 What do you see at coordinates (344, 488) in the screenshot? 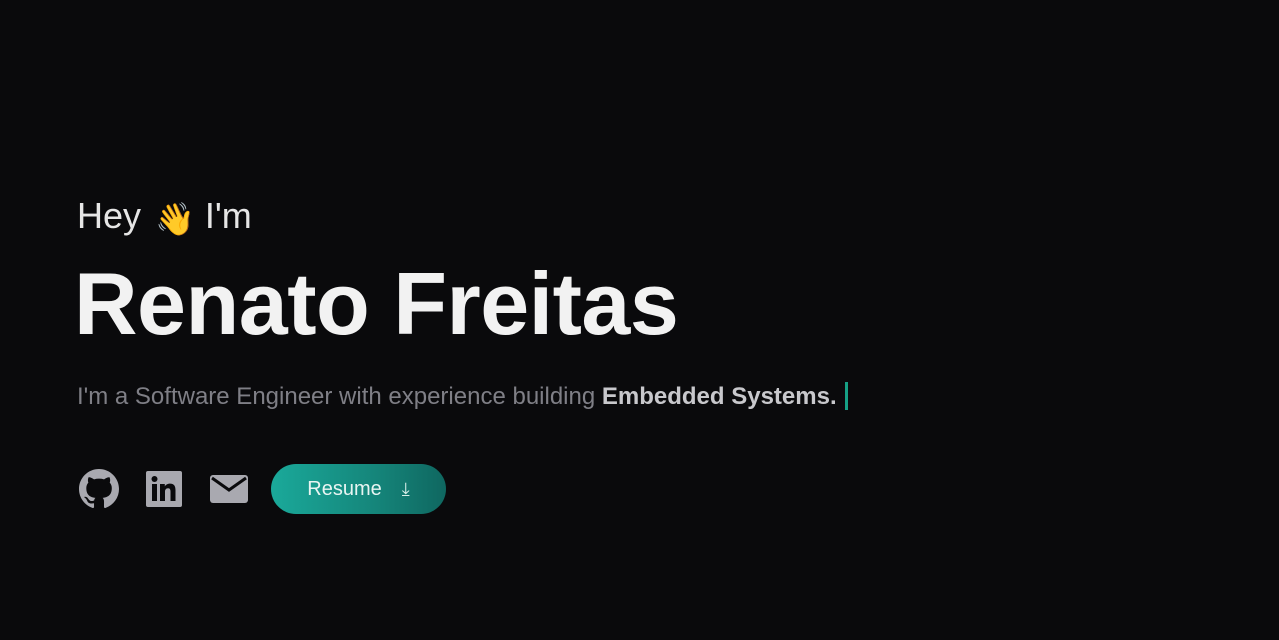
I see `resume-label: Resume` at bounding box center [344, 488].